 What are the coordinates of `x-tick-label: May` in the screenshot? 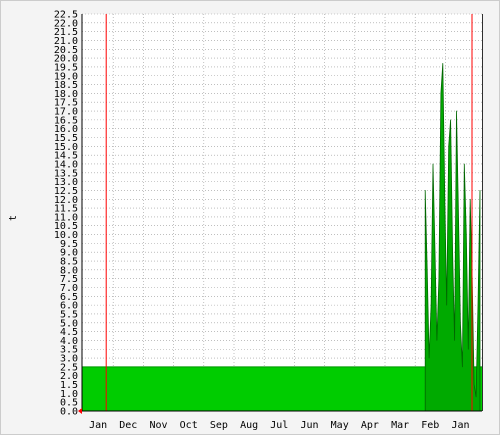 It's located at (340, 425).